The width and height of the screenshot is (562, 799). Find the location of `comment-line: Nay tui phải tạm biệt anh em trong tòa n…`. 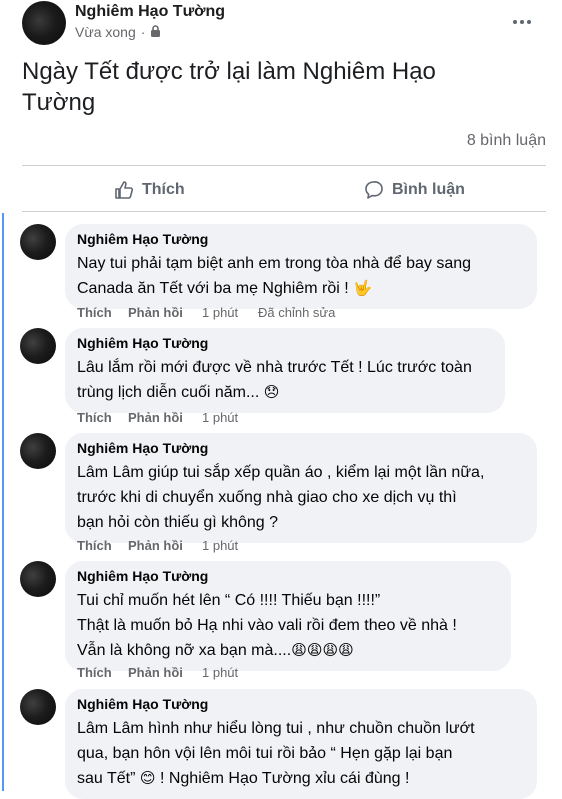

comment-line: Nay tui phải tạm biệt anh em trong tòa n… is located at coordinates (274, 263).